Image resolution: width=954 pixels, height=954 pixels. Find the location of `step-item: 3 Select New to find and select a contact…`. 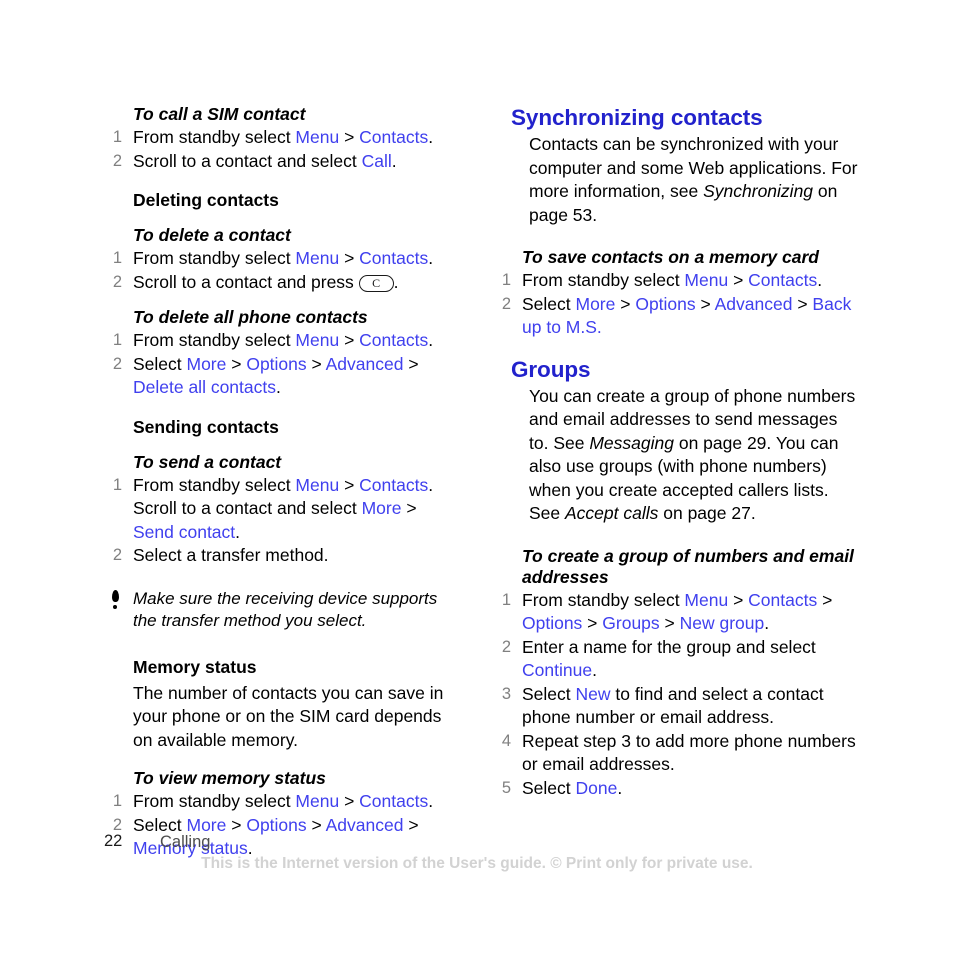

step-item: 3 Select New to find and select a contact… is located at coordinates (679, 706).